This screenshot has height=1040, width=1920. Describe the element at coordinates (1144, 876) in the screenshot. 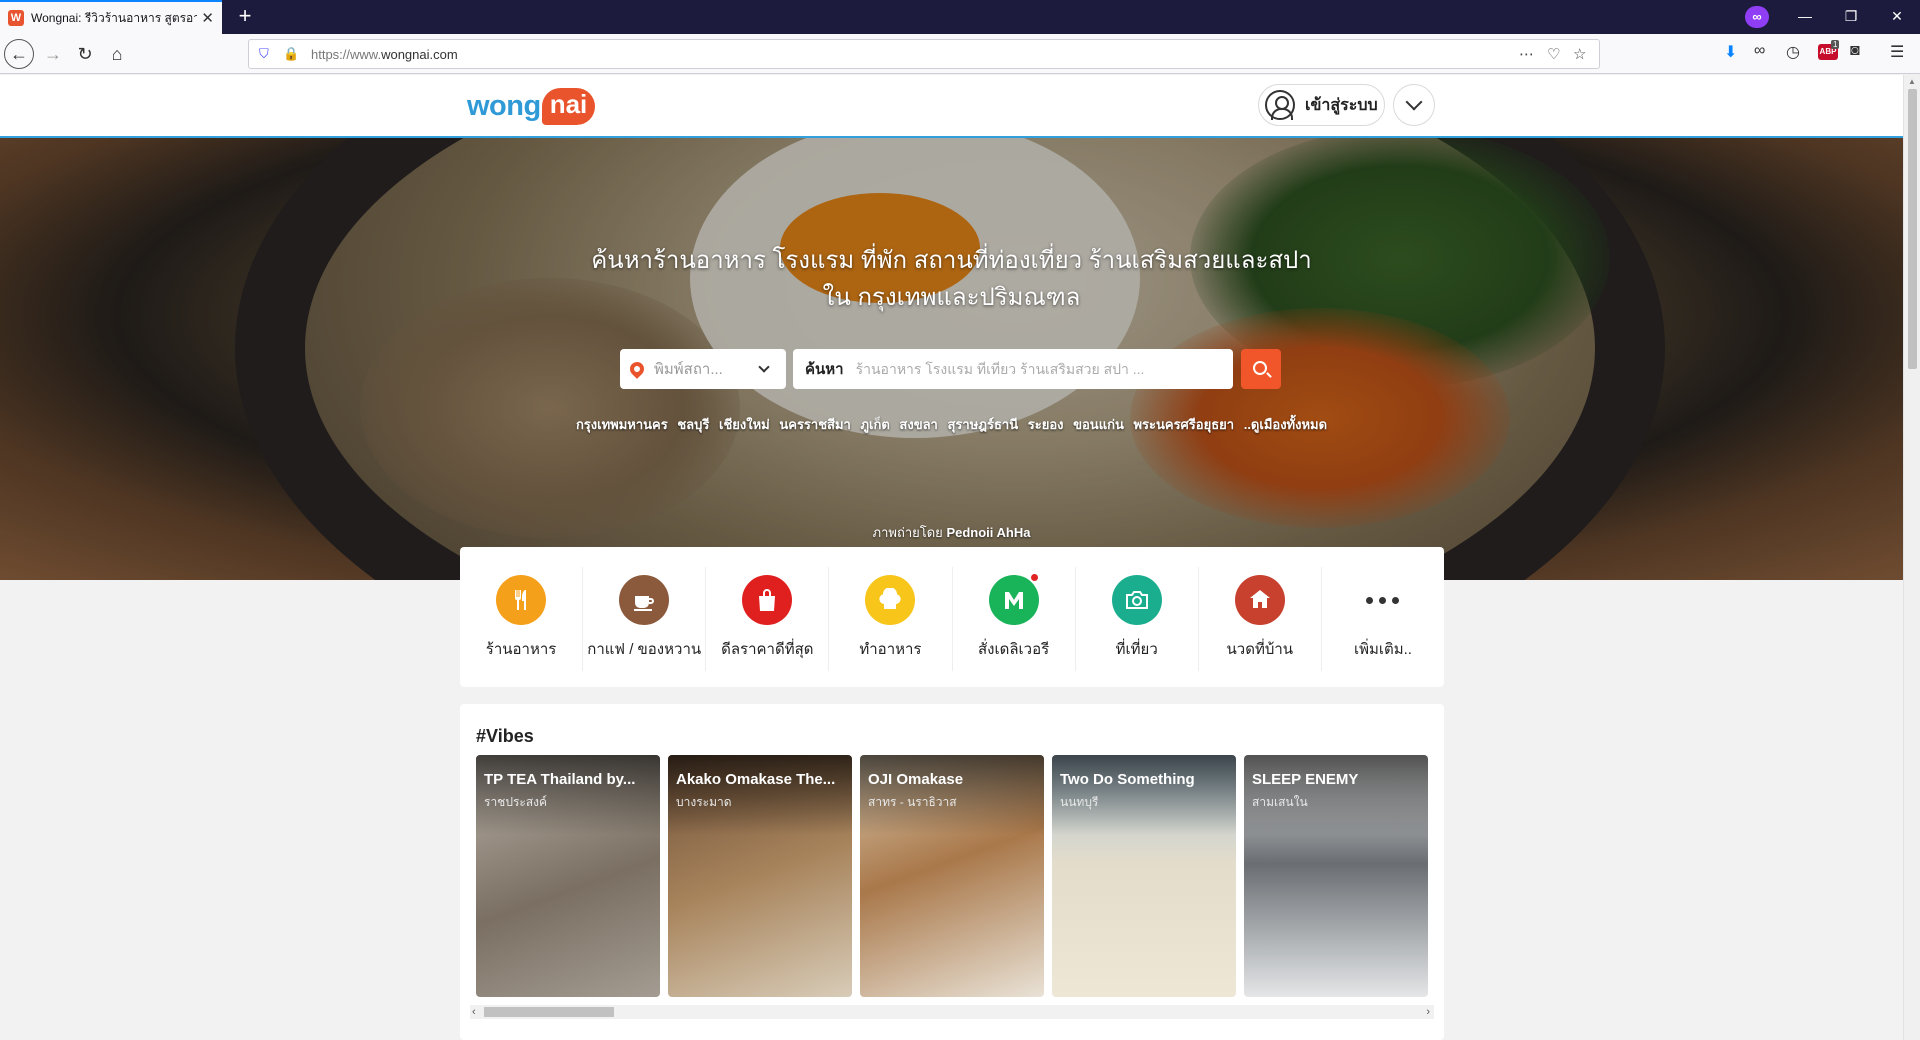

I see `vibe-card: Two Do Something นนทบุรี` at that location.